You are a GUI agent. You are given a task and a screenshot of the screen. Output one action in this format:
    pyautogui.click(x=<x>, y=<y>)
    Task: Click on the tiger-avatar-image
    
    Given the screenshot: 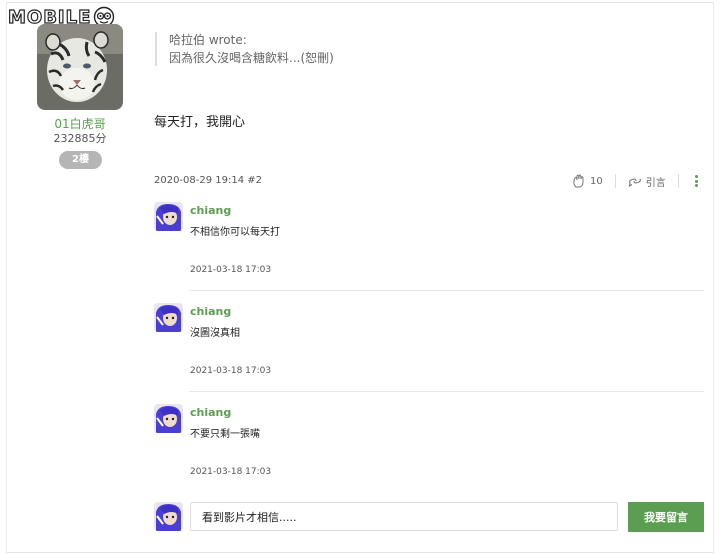 What is the action you would take?
    pyautogui.click(x=80, y=67)
    